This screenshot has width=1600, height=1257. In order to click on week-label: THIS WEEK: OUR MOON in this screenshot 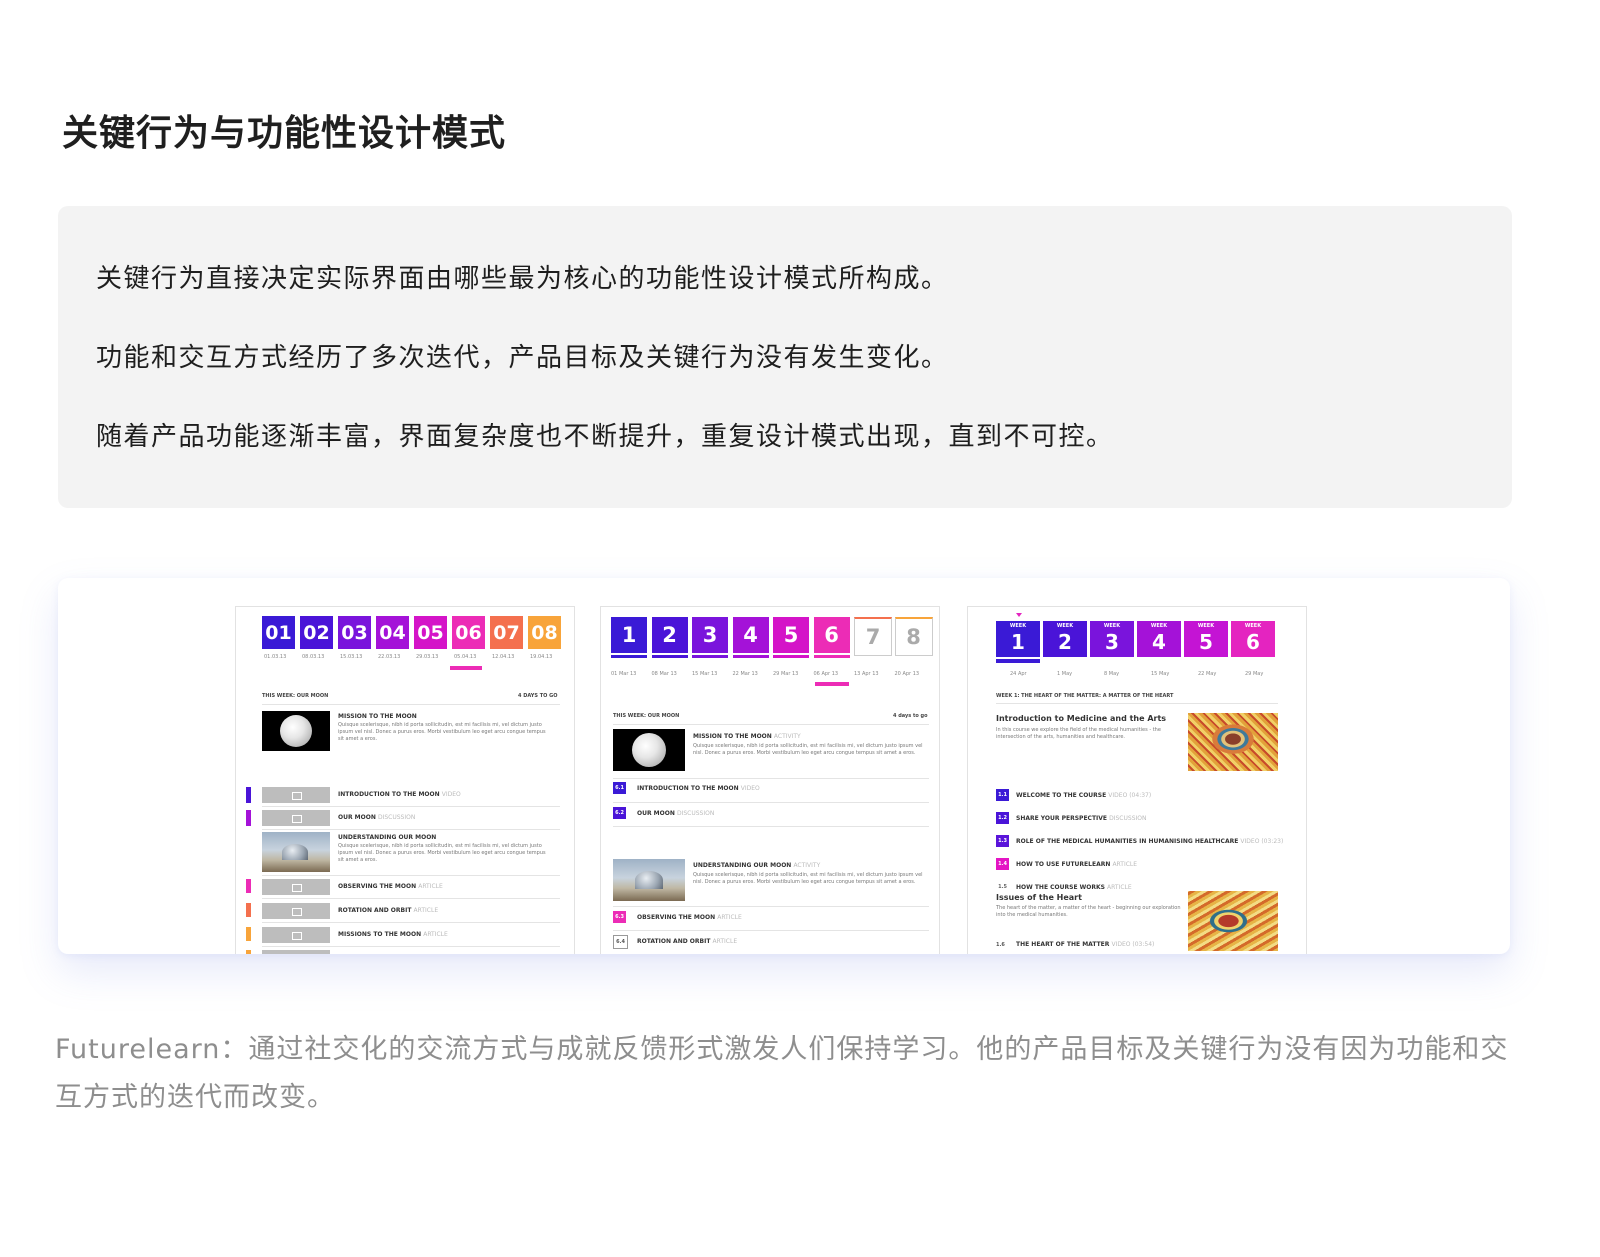, I will do `click(295, 696)`.